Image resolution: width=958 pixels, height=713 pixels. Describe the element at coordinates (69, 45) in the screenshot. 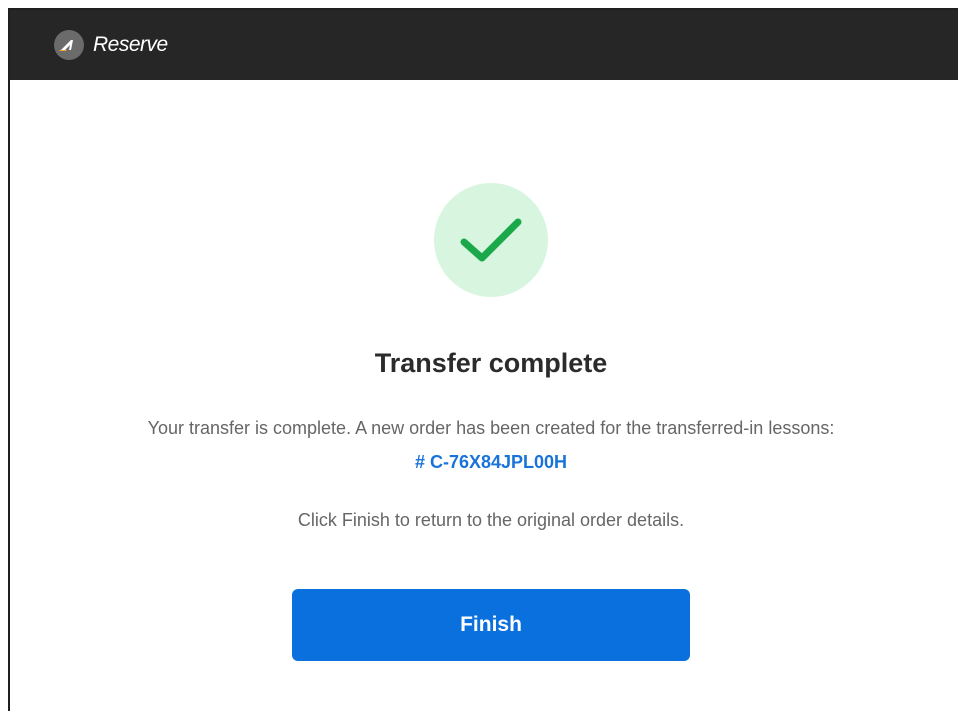

I see `active-logo-icon` at that location.